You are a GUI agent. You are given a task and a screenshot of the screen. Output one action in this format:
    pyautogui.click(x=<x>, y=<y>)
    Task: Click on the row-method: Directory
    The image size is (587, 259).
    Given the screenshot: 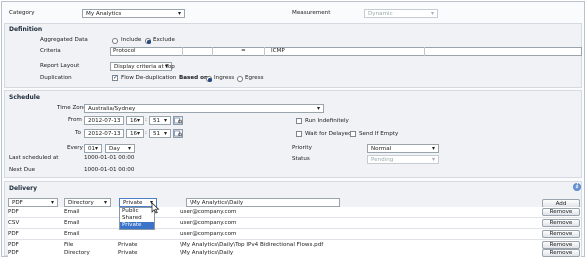 What is the action you would take?
    pyautogui.click(x=77, y=253)
    